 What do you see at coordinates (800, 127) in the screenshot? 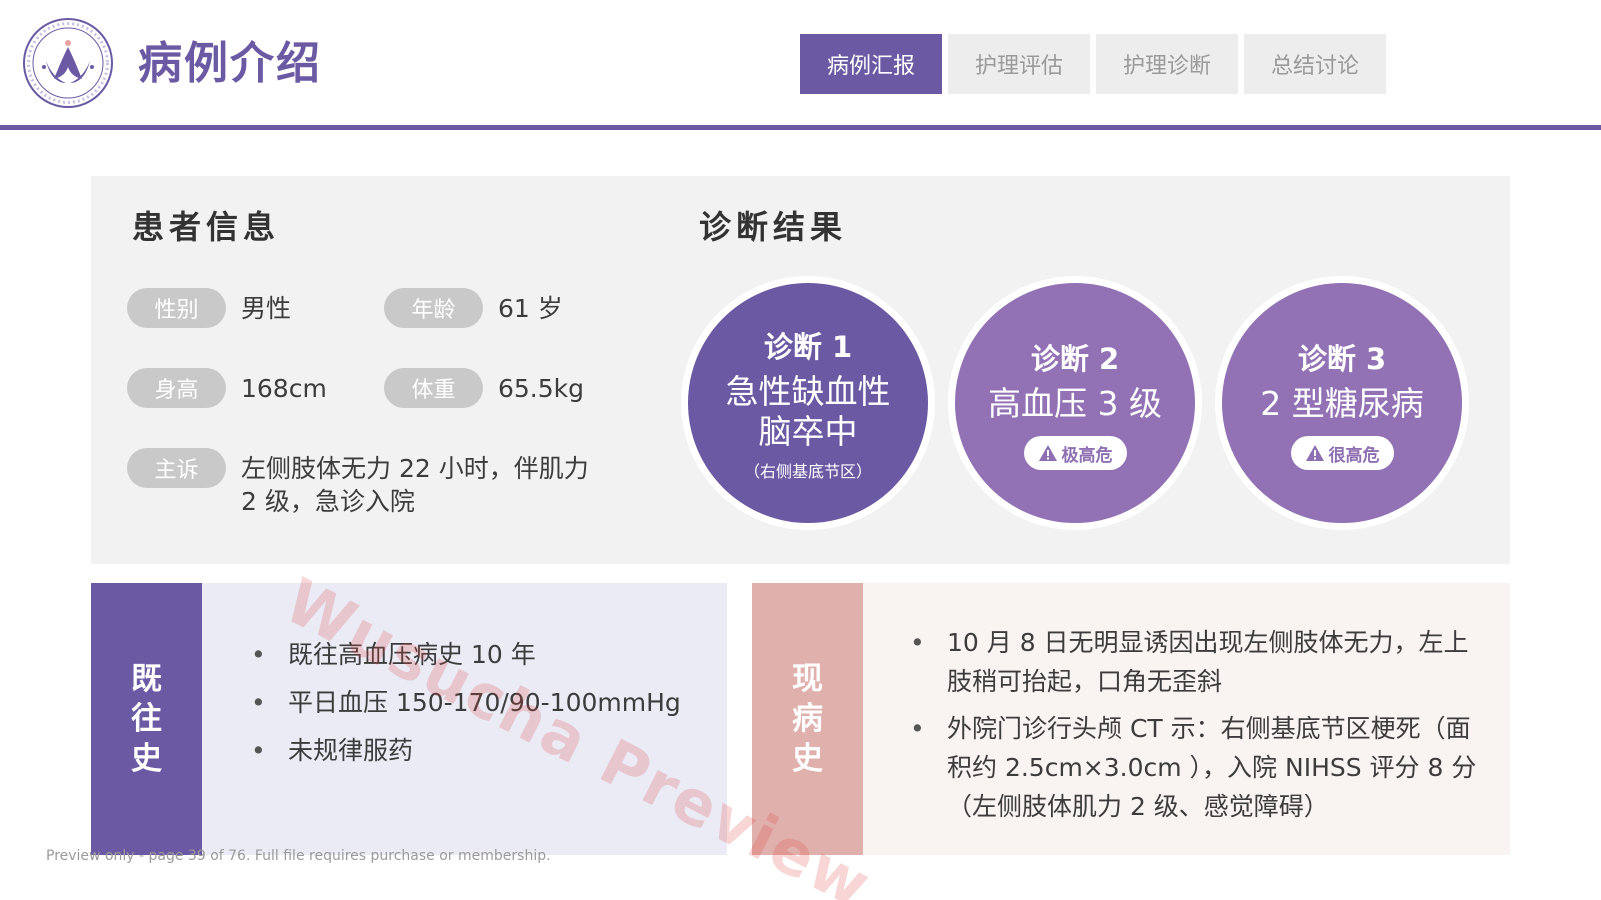
I see `header-divider` at bounding box center [800, 127].